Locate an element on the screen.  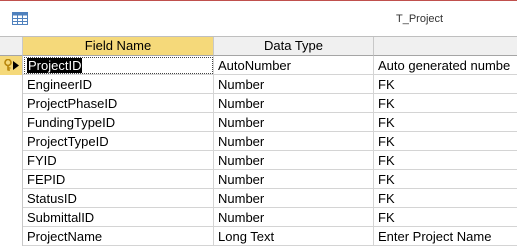
table-row: ProjectName Long Text Enter Project Name is located at coordinates (258, 236).